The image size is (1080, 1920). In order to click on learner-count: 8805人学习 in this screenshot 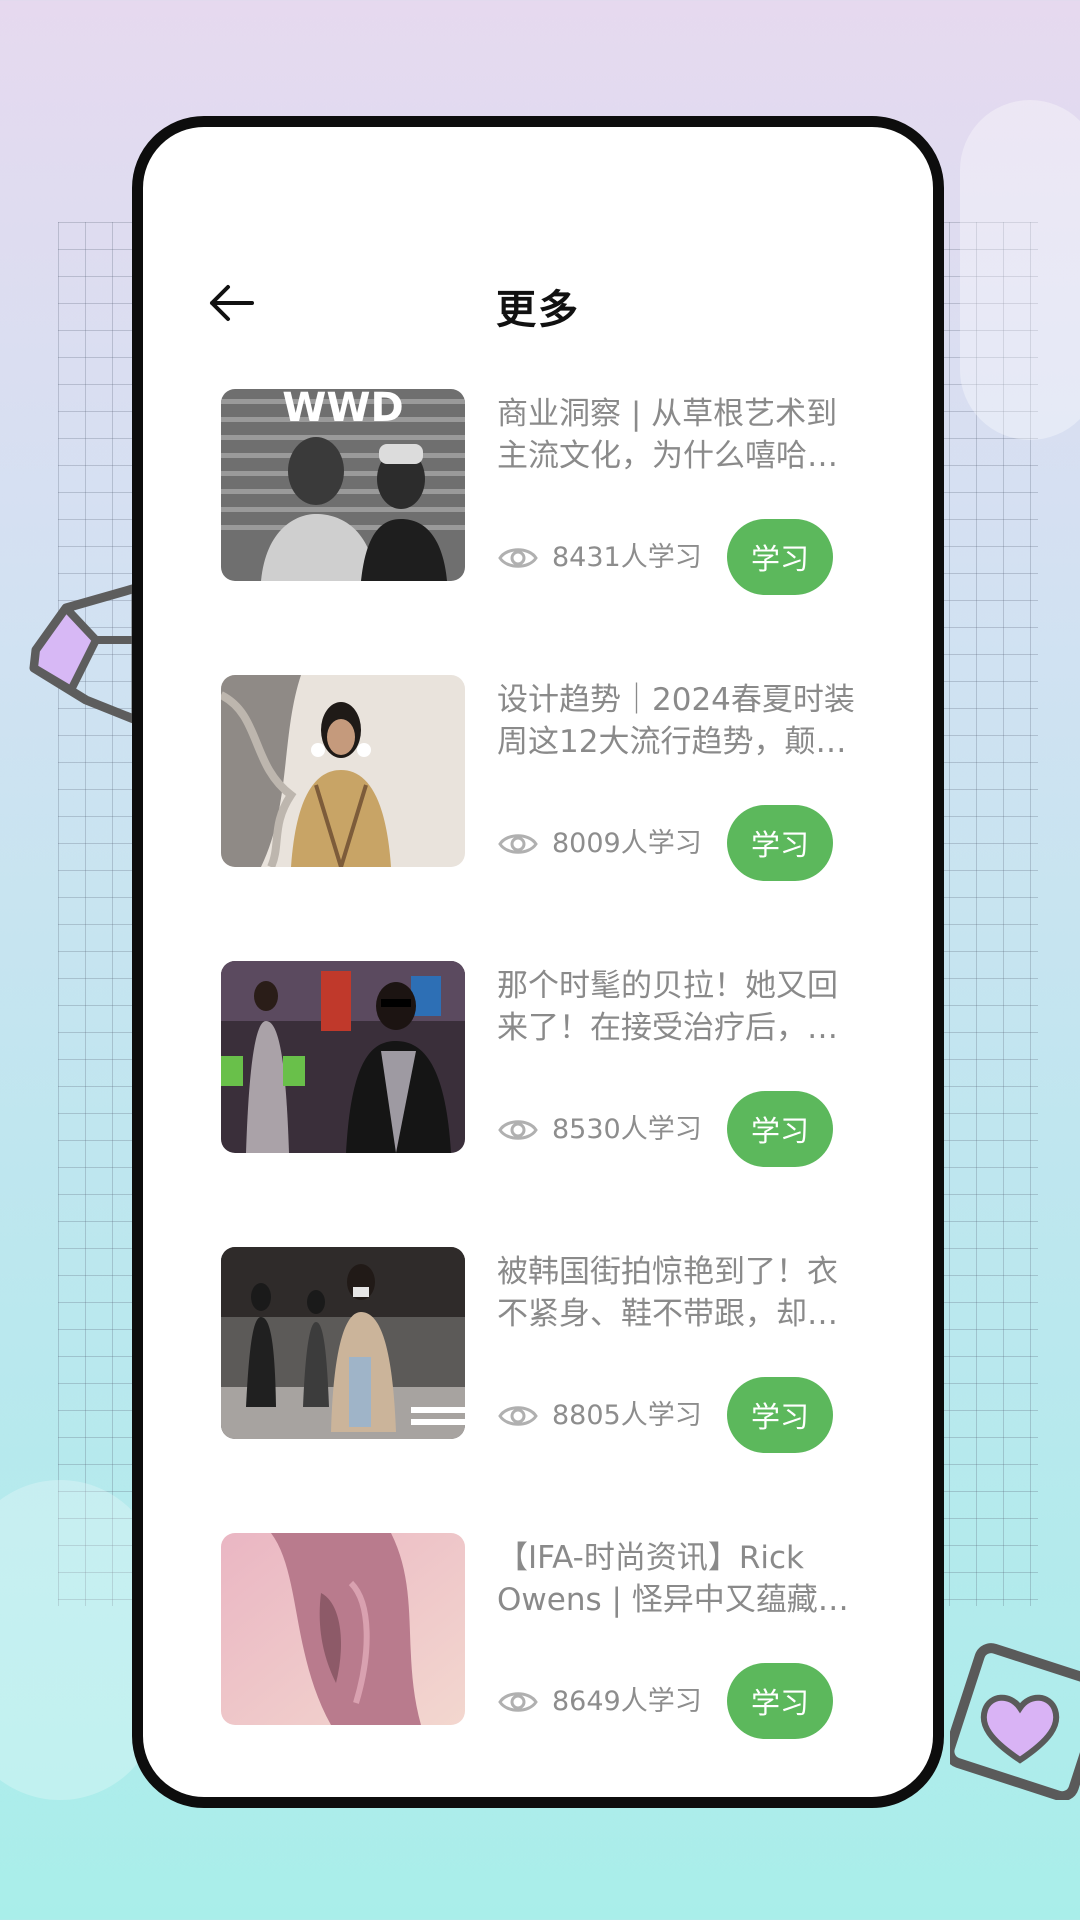, I will do `click(627, 1415)`.